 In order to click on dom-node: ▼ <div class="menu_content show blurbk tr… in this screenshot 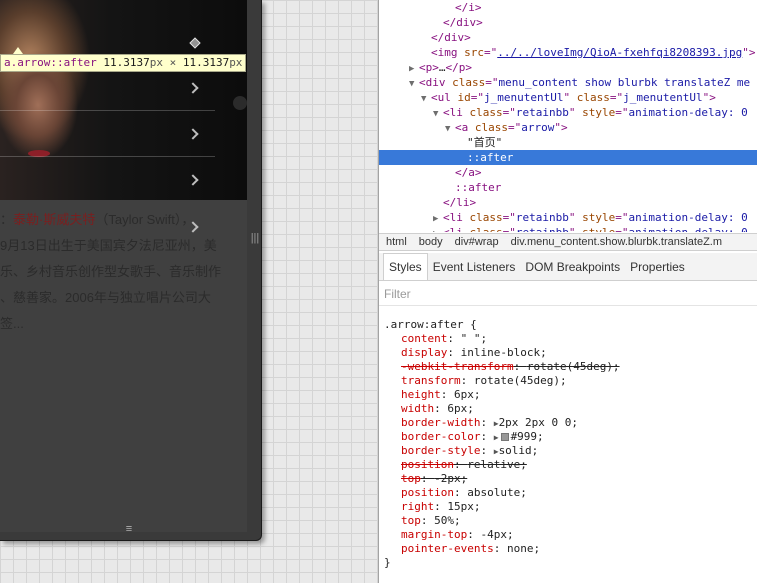, I will do `click(568, 82)`.